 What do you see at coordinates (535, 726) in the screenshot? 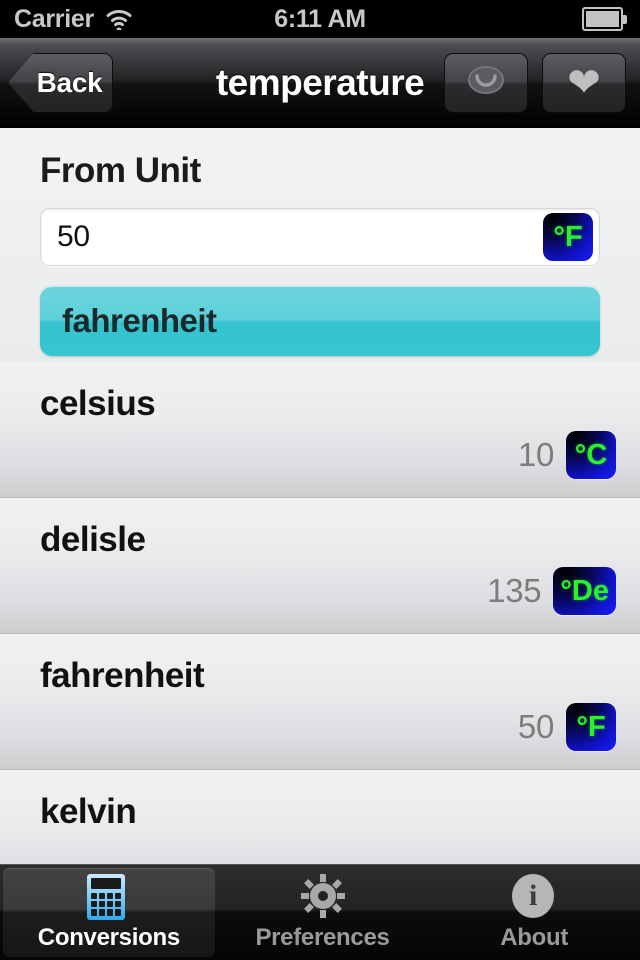
I see `unit-value: 50` at bounding box center [535, 726].